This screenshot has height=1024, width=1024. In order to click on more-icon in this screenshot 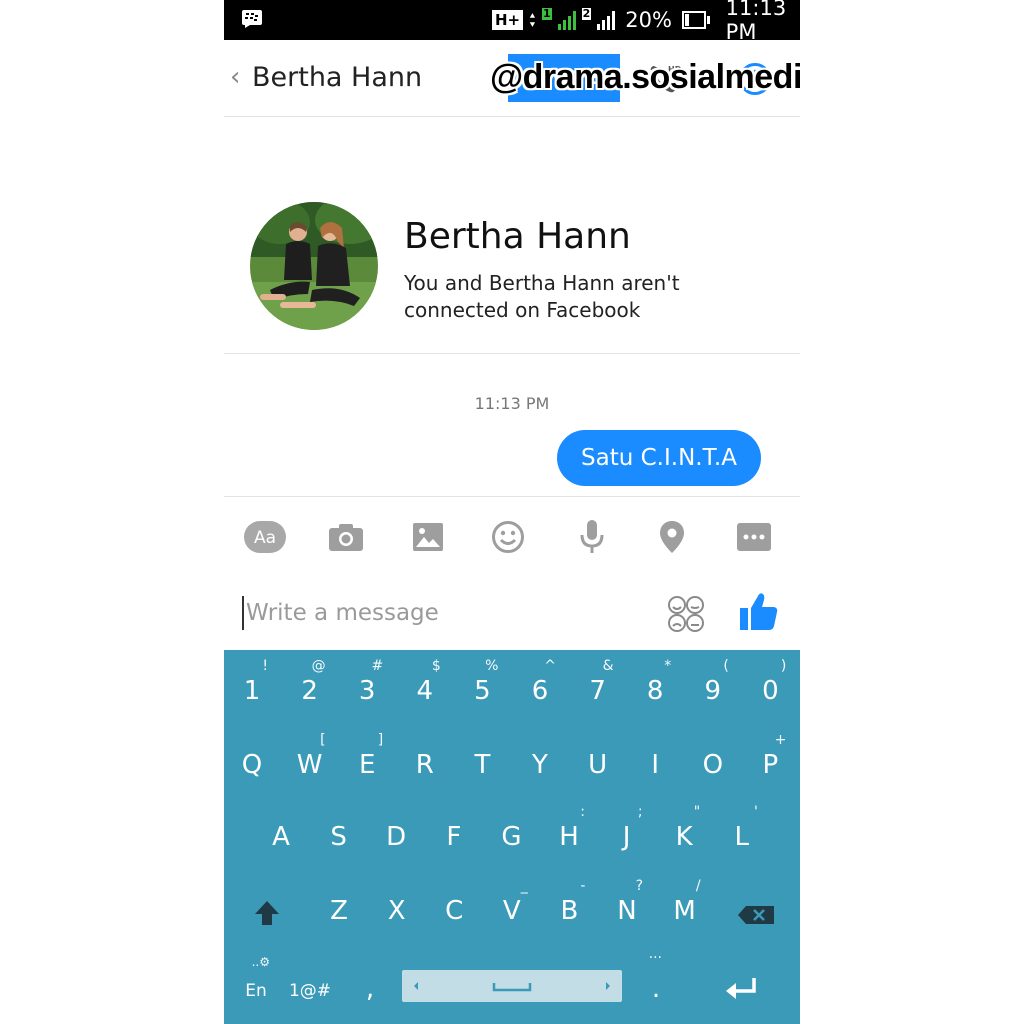, I will do `click(754, 537)`.